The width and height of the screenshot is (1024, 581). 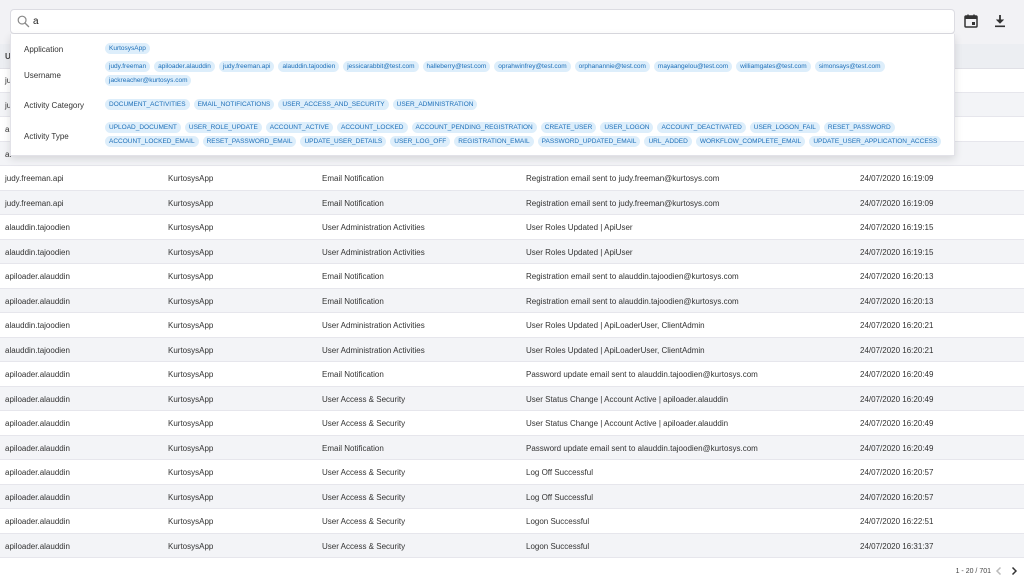 I want to click on calendar-icon, so click(x=971, y=21).